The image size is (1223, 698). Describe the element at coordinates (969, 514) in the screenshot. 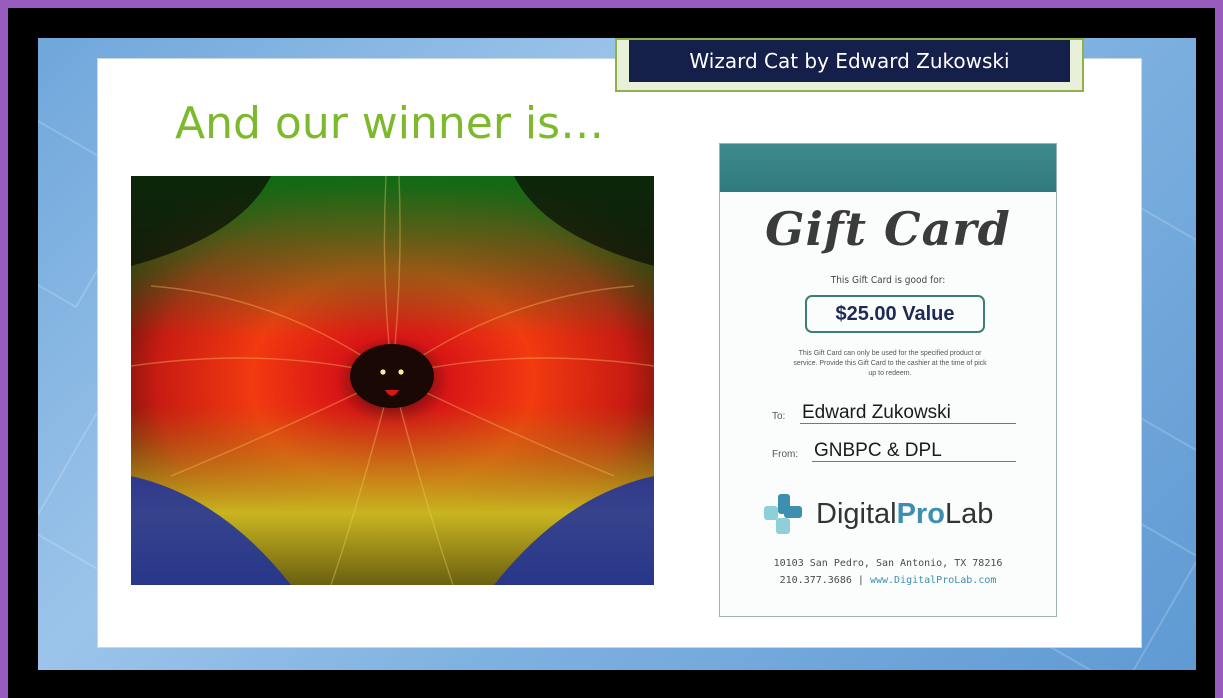

I see `logo-lab: Lab` at that location.